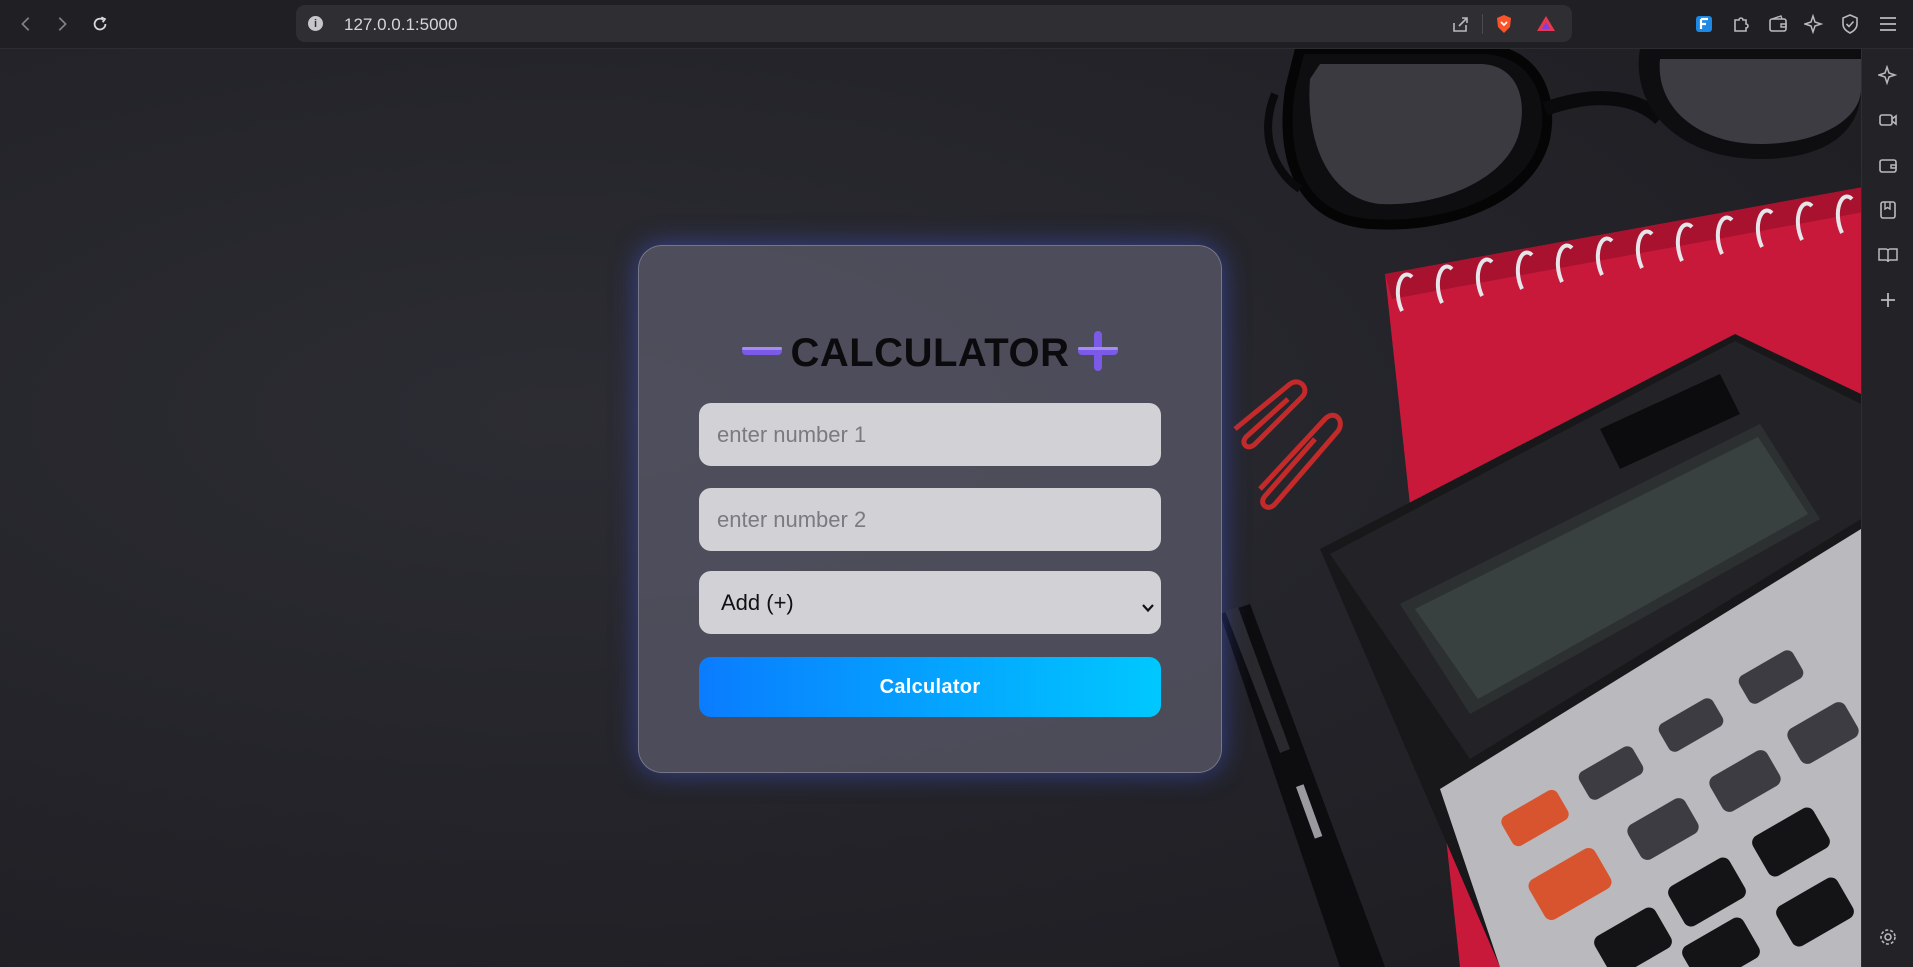  What do you see at coordinates (315, 23) in the screenshot?
I see `site-info-icon: i` at bounding box center [315, 23].